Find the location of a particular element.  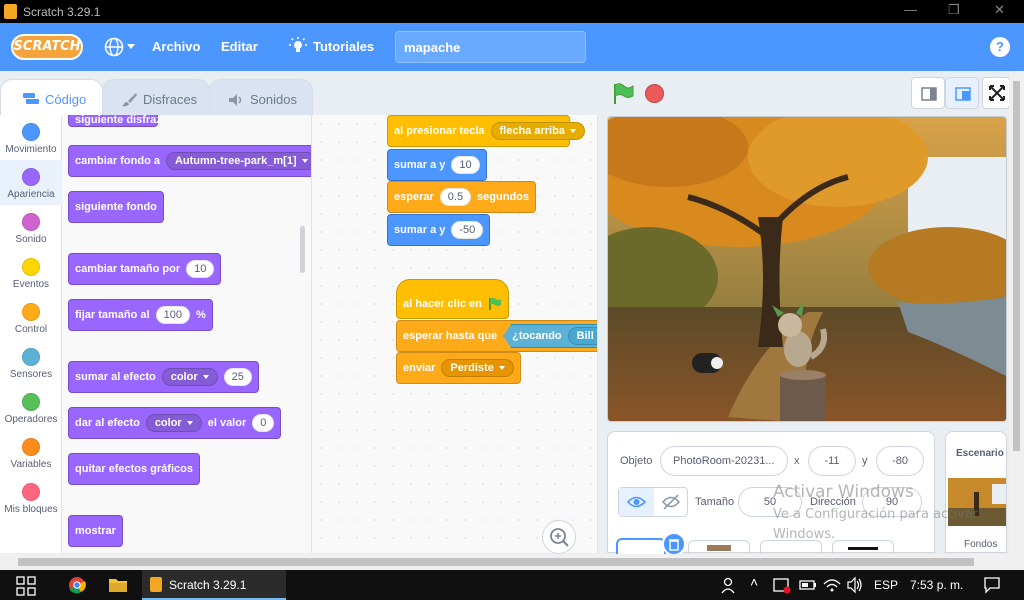

category-operators: Operadores is located at coordinates (31, 407).